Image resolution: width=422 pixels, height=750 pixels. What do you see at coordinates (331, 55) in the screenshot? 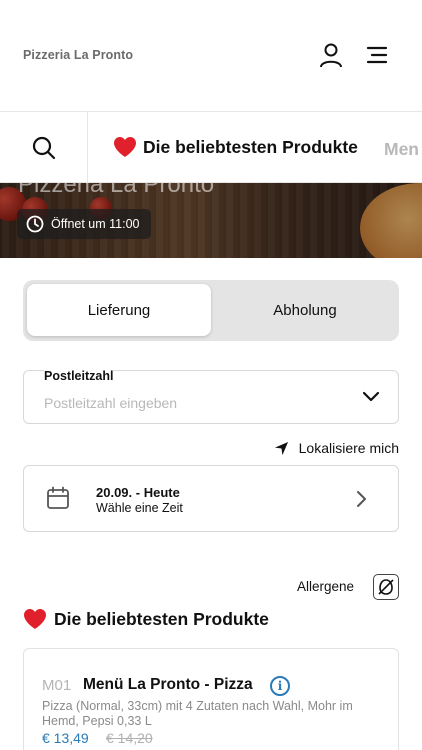
I see `user-icon` at bounding box center [331, 55].